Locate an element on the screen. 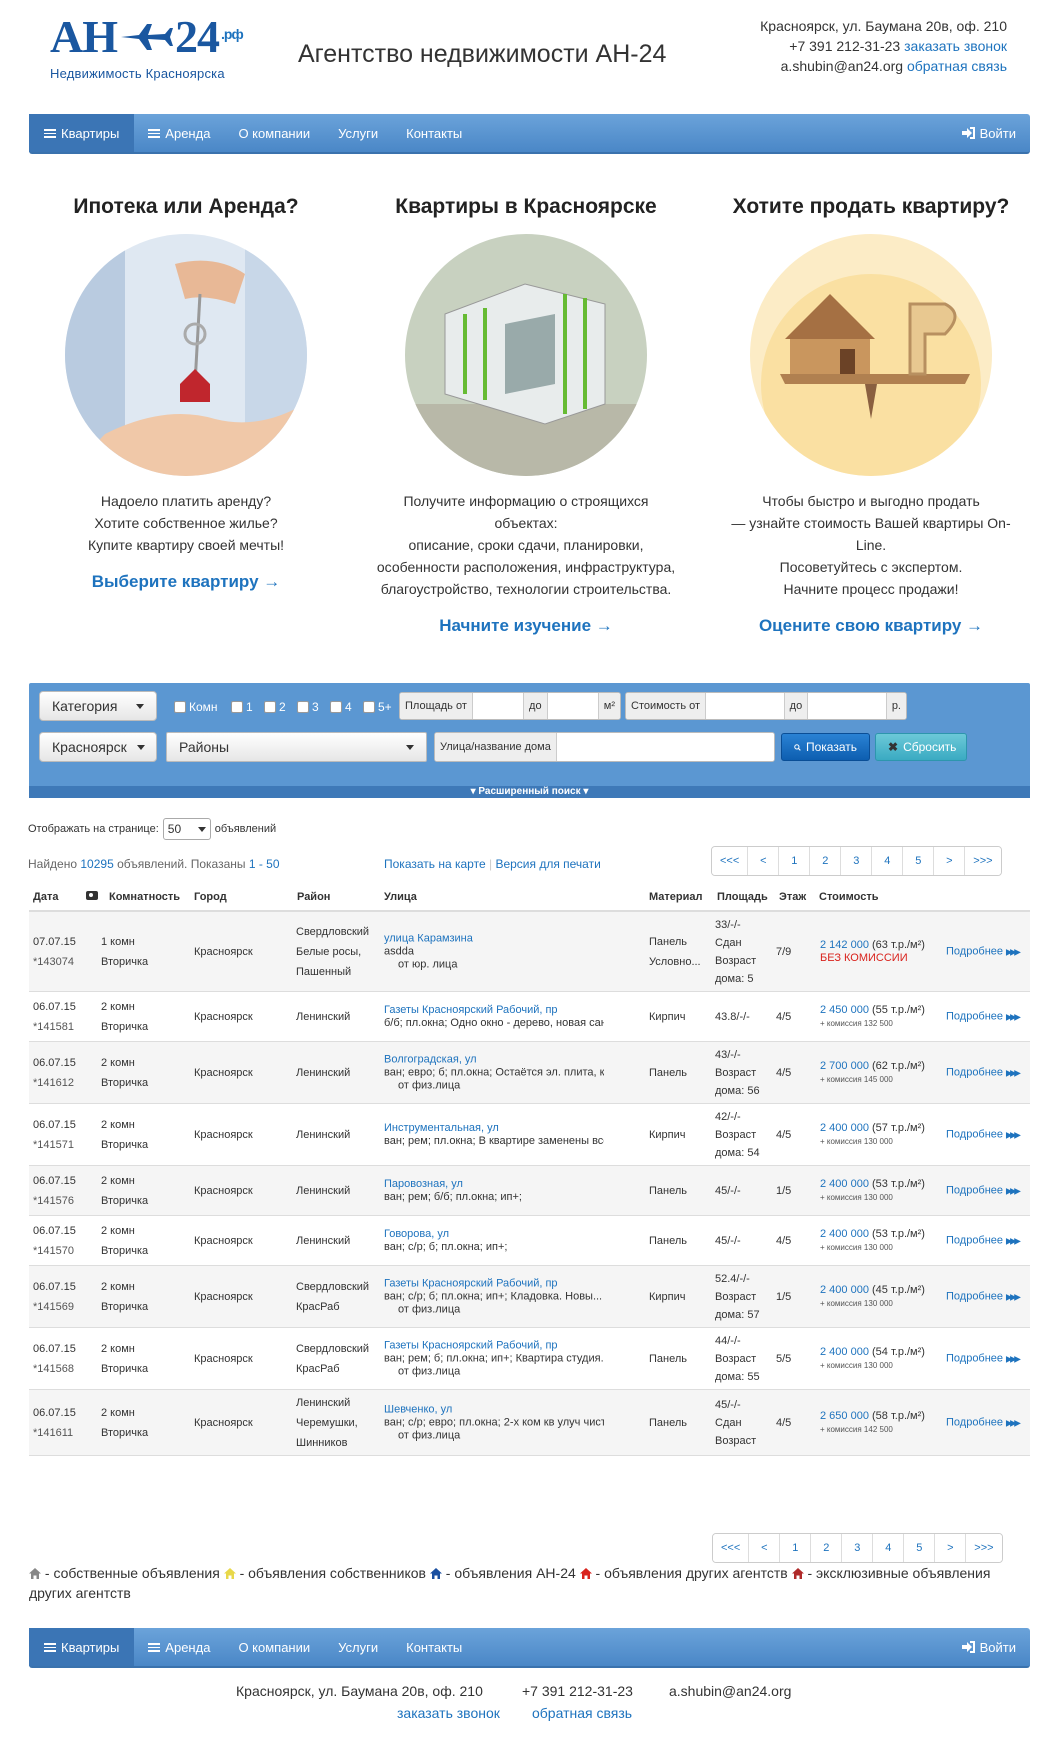 The height and width of the screenshot is (1738, 1059). col-area: Площадь is located at coordinates (742, 897).